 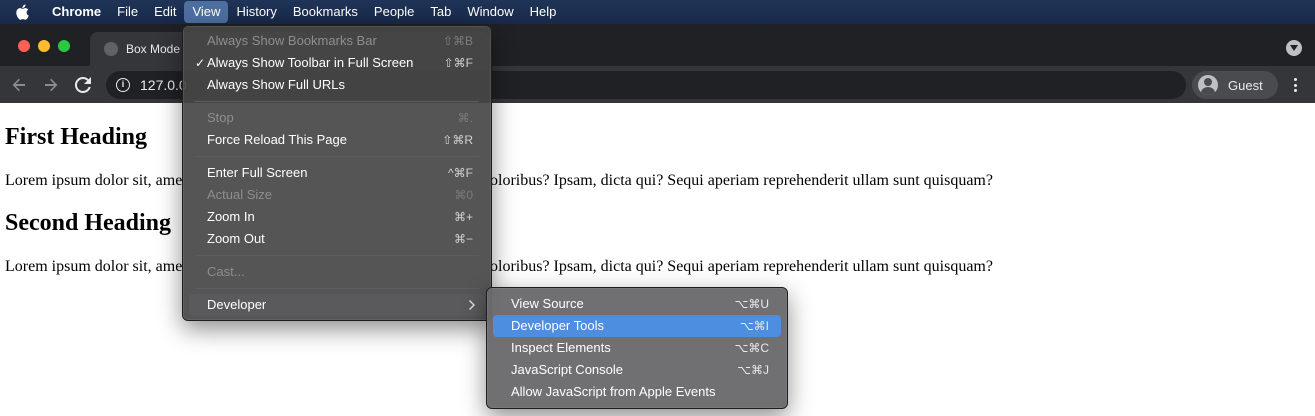 What do you see at coordinates (458, 63) in the screenshot?
I see `shortcut-label: ⇧⌘F` at bounding box center [458, 63].